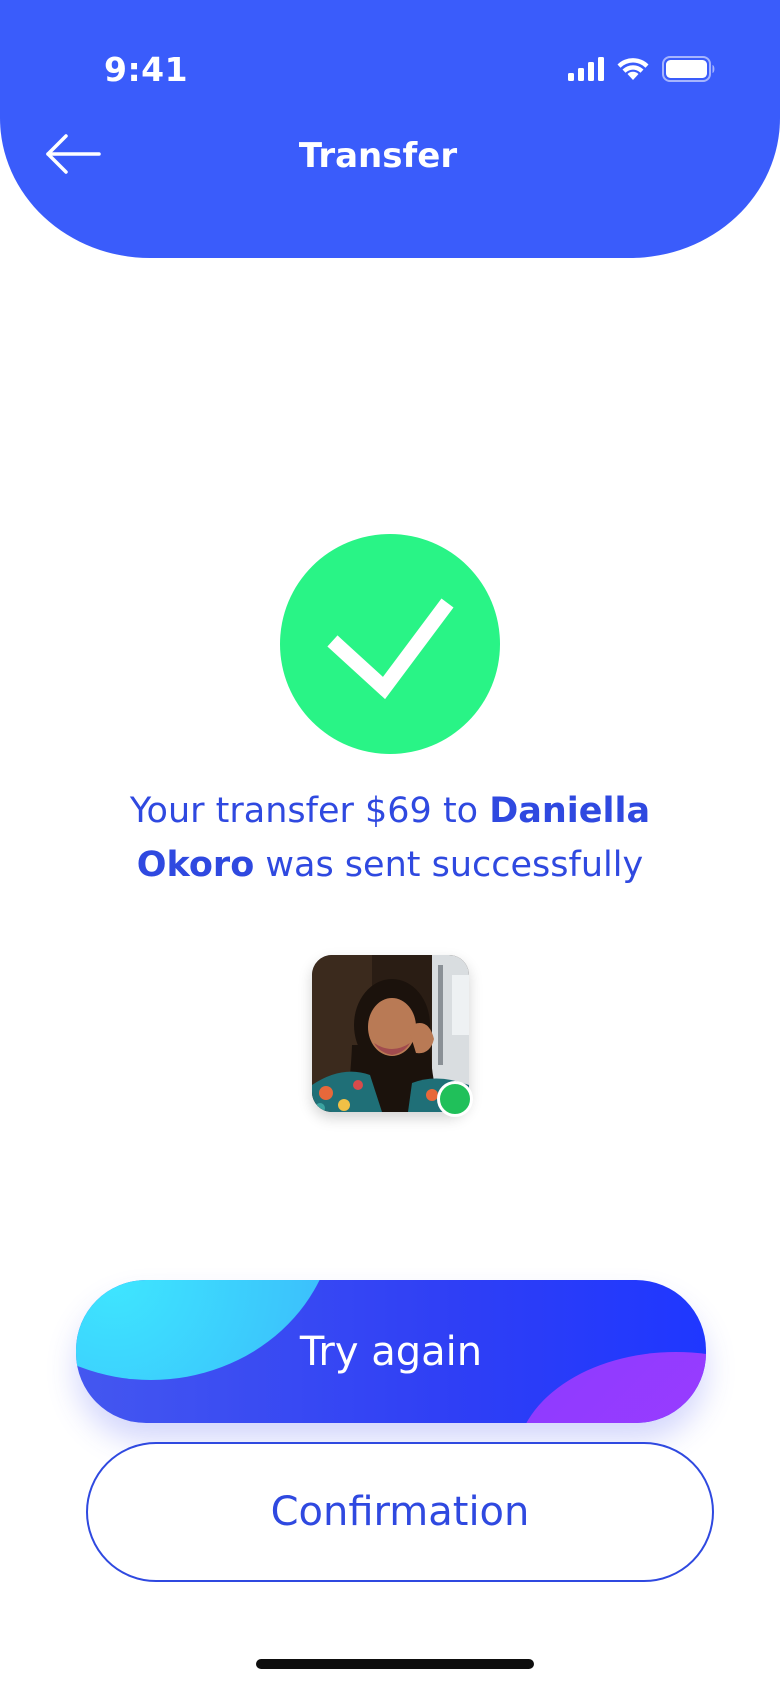  What do you see at coordinates (633, 71) in the screenshot?
I see `wifi-icon` at bounding box center [633, 71].